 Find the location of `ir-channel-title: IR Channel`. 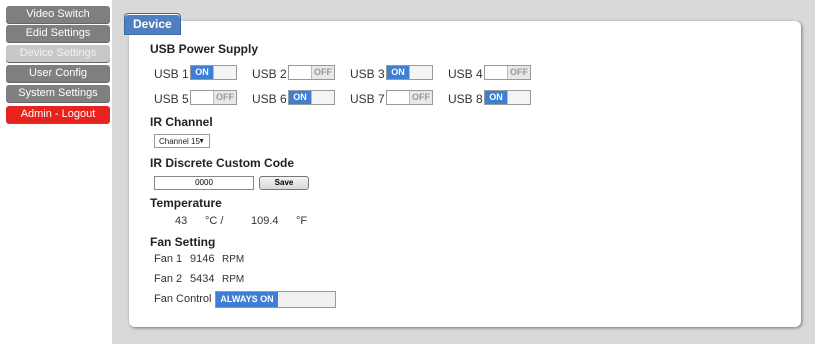

ir-channel-title: IR Channel is located at coordinates (181, 122).